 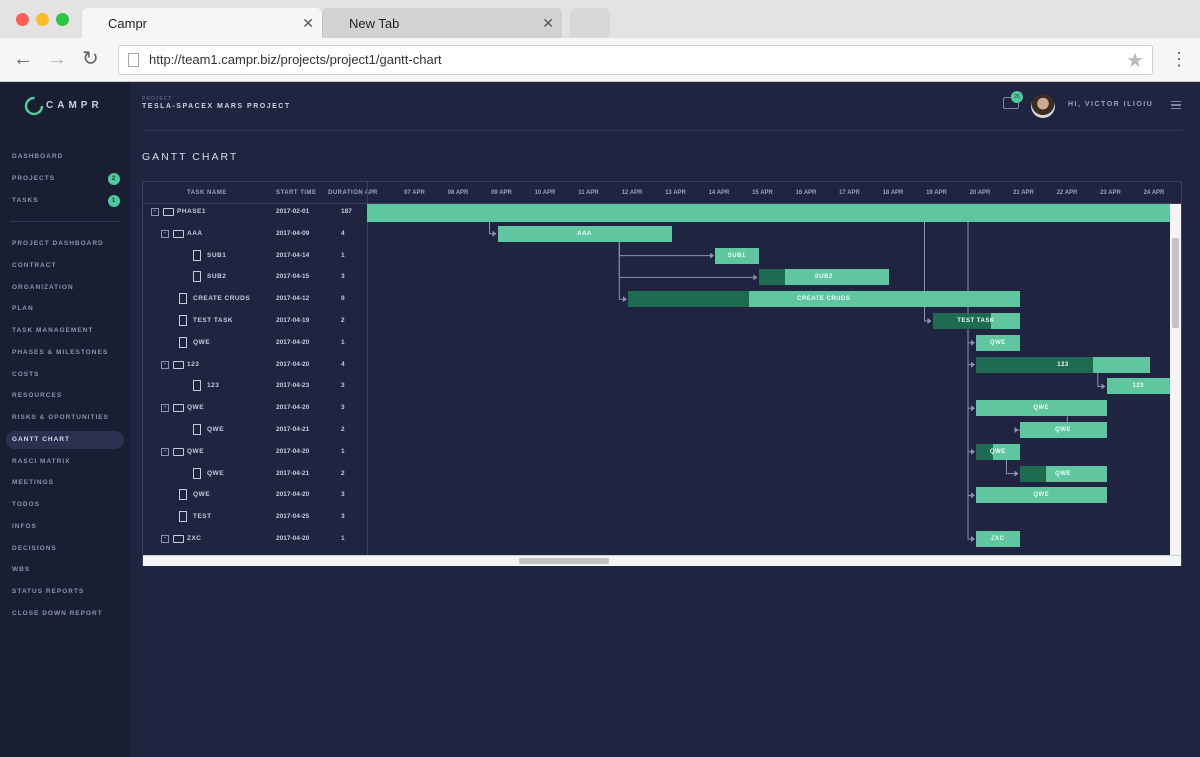 I want to click on horizontal-scrollbar, so click(x=662, y=560).